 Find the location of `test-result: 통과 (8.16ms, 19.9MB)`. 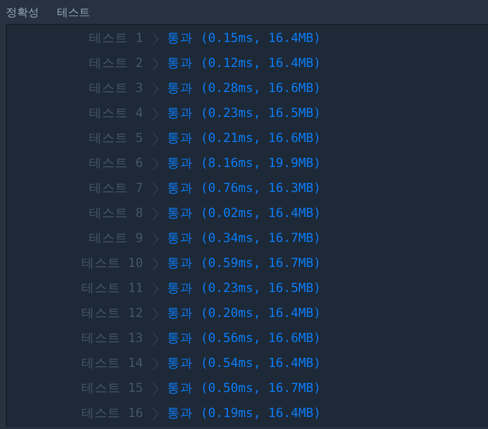

test-result: 통과 (8.16ms, 19.9MB) is located at coordinates (244, 163).